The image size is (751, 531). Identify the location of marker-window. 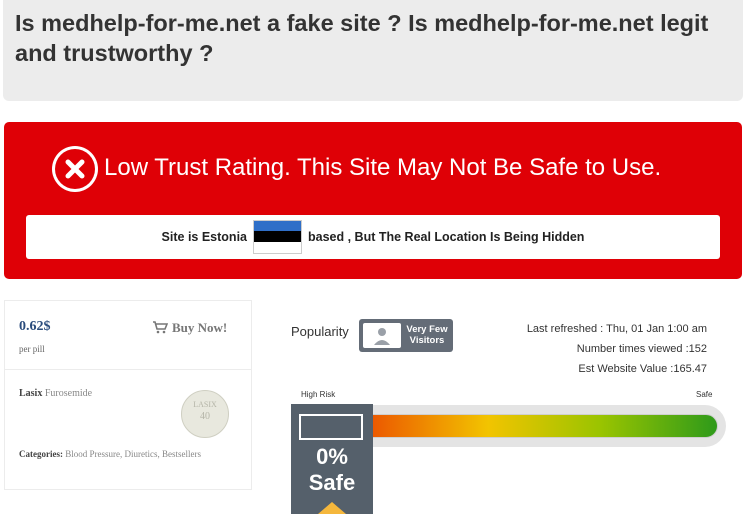
(331, 427).